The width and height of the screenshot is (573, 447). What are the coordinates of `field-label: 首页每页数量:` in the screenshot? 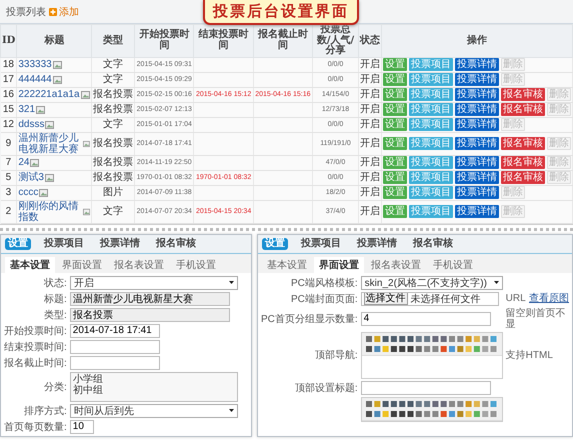 It's located at (35, 427).